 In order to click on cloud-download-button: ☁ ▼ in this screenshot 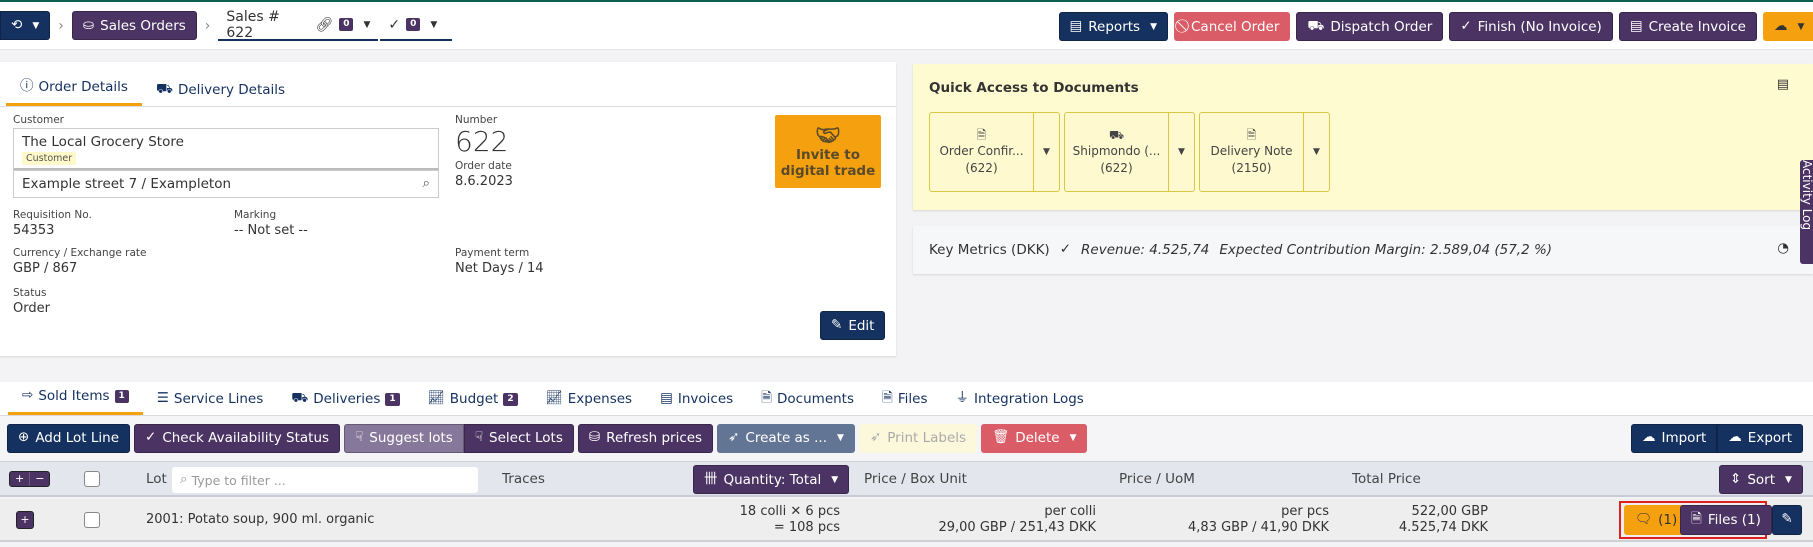, I will do `click(1788, 26)`.